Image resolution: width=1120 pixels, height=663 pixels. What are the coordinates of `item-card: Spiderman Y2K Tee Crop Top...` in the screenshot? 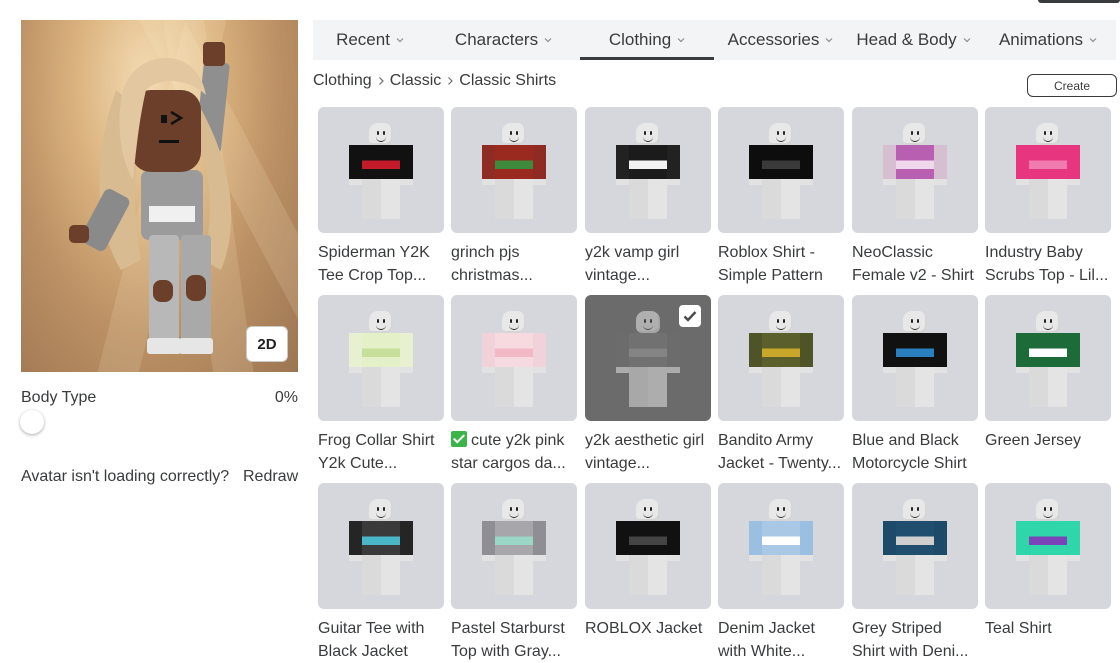 It's located at (381, 197).